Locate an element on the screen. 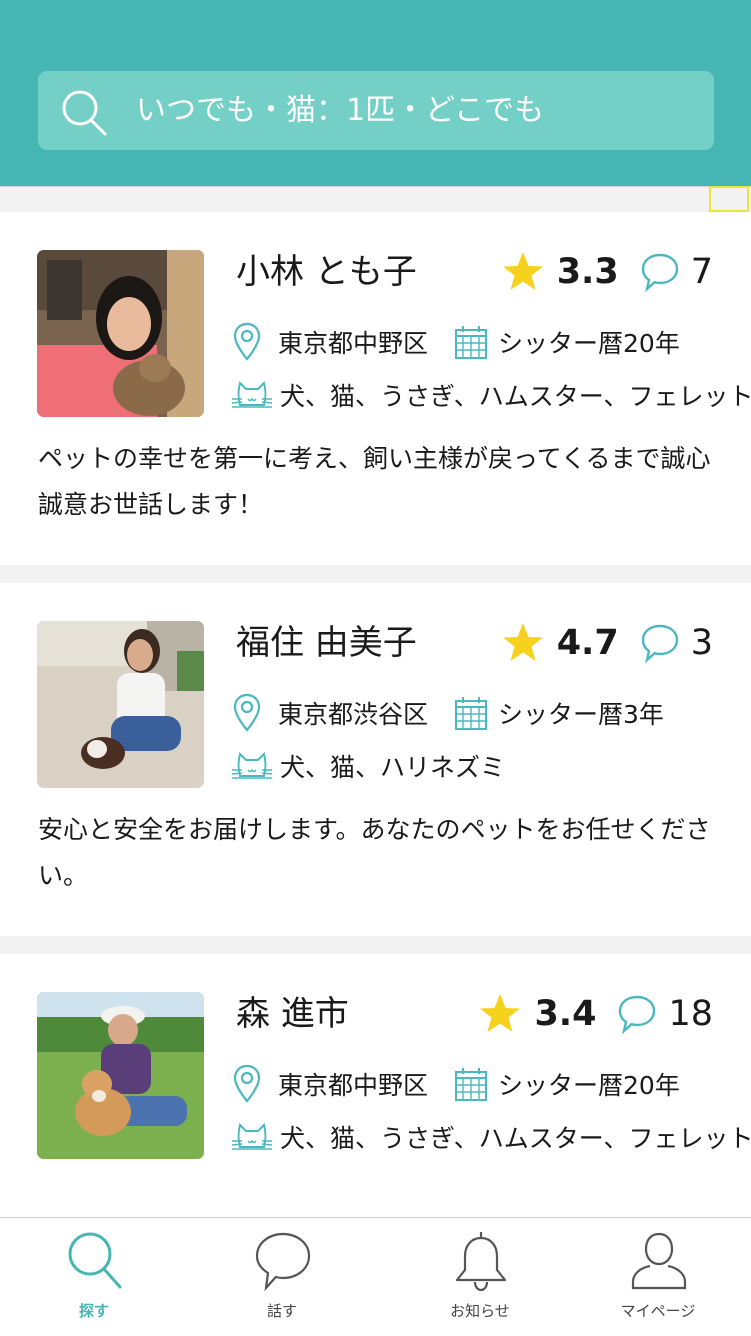 This screenshot has height=1336, width=751. sitter-location: 東京都渋谷区 is located at coordinates (353, 714).